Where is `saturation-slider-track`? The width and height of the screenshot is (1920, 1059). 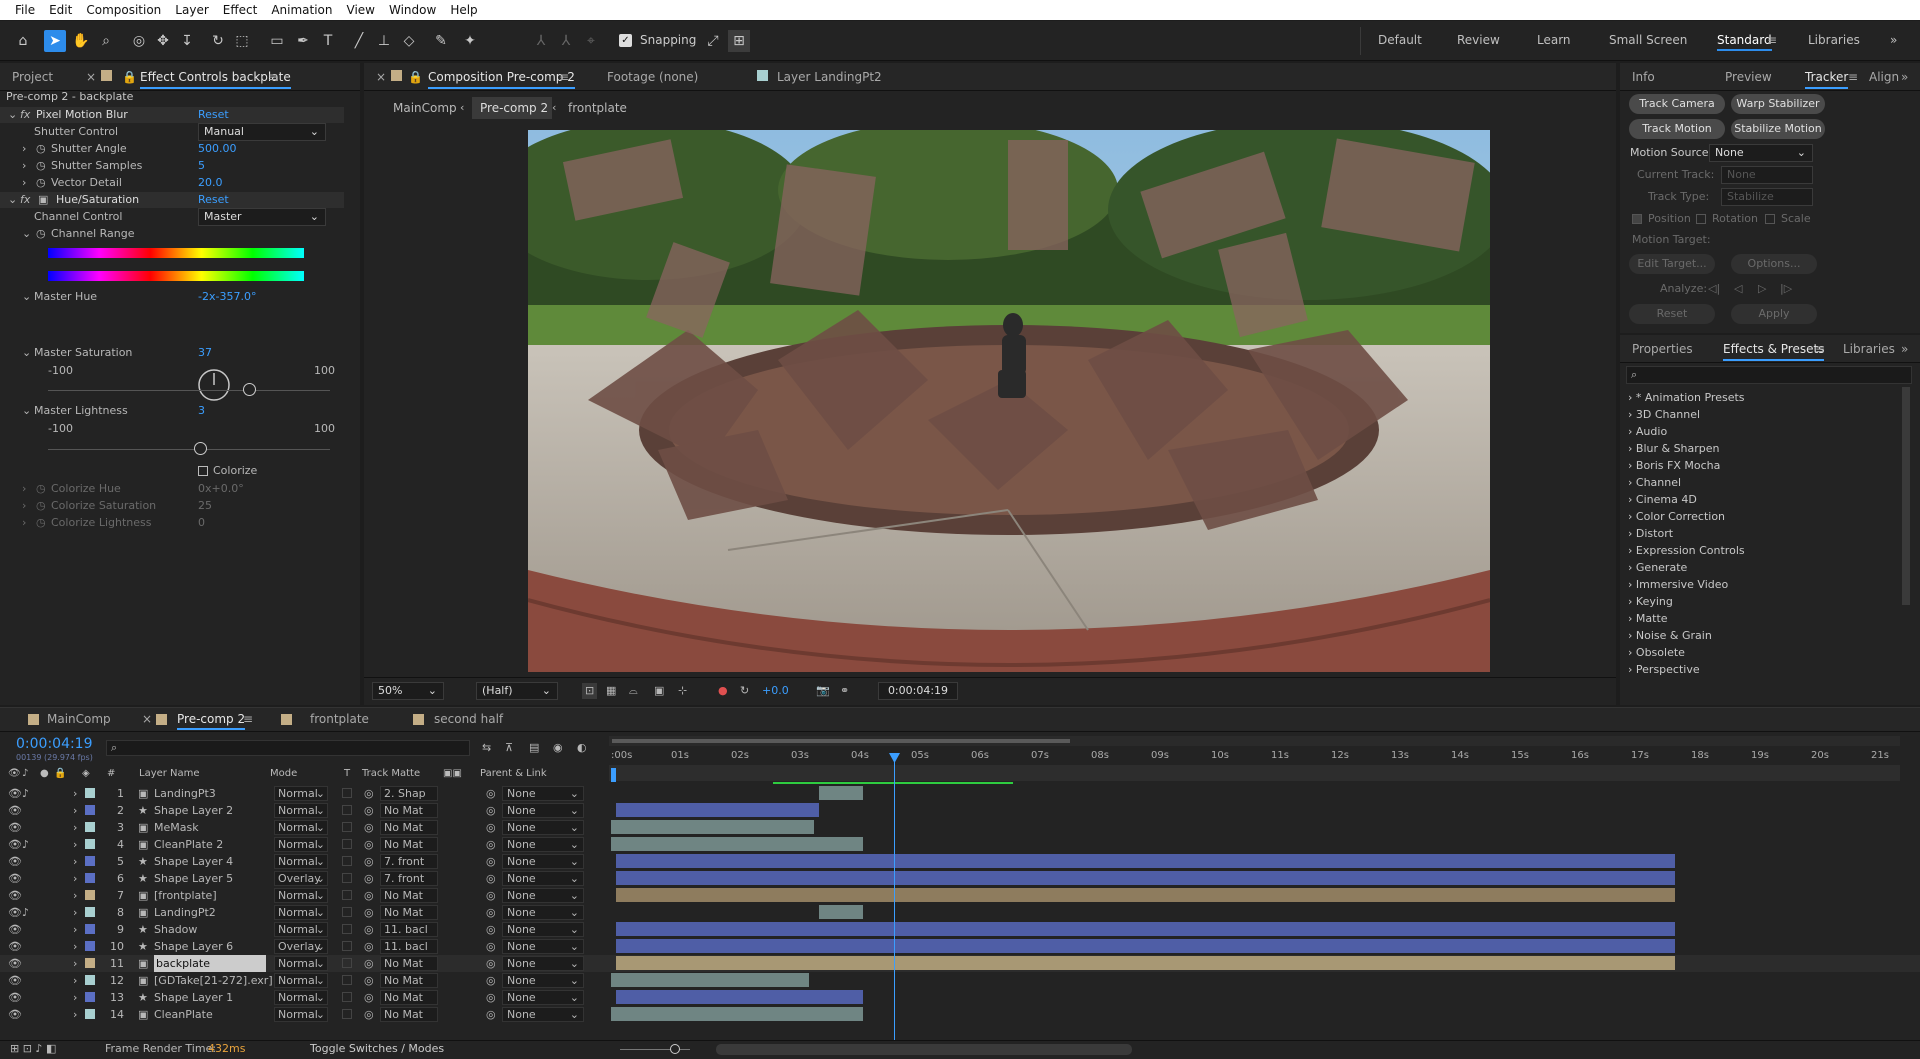 saturation-slider-track is located at coordinates (189, 390).